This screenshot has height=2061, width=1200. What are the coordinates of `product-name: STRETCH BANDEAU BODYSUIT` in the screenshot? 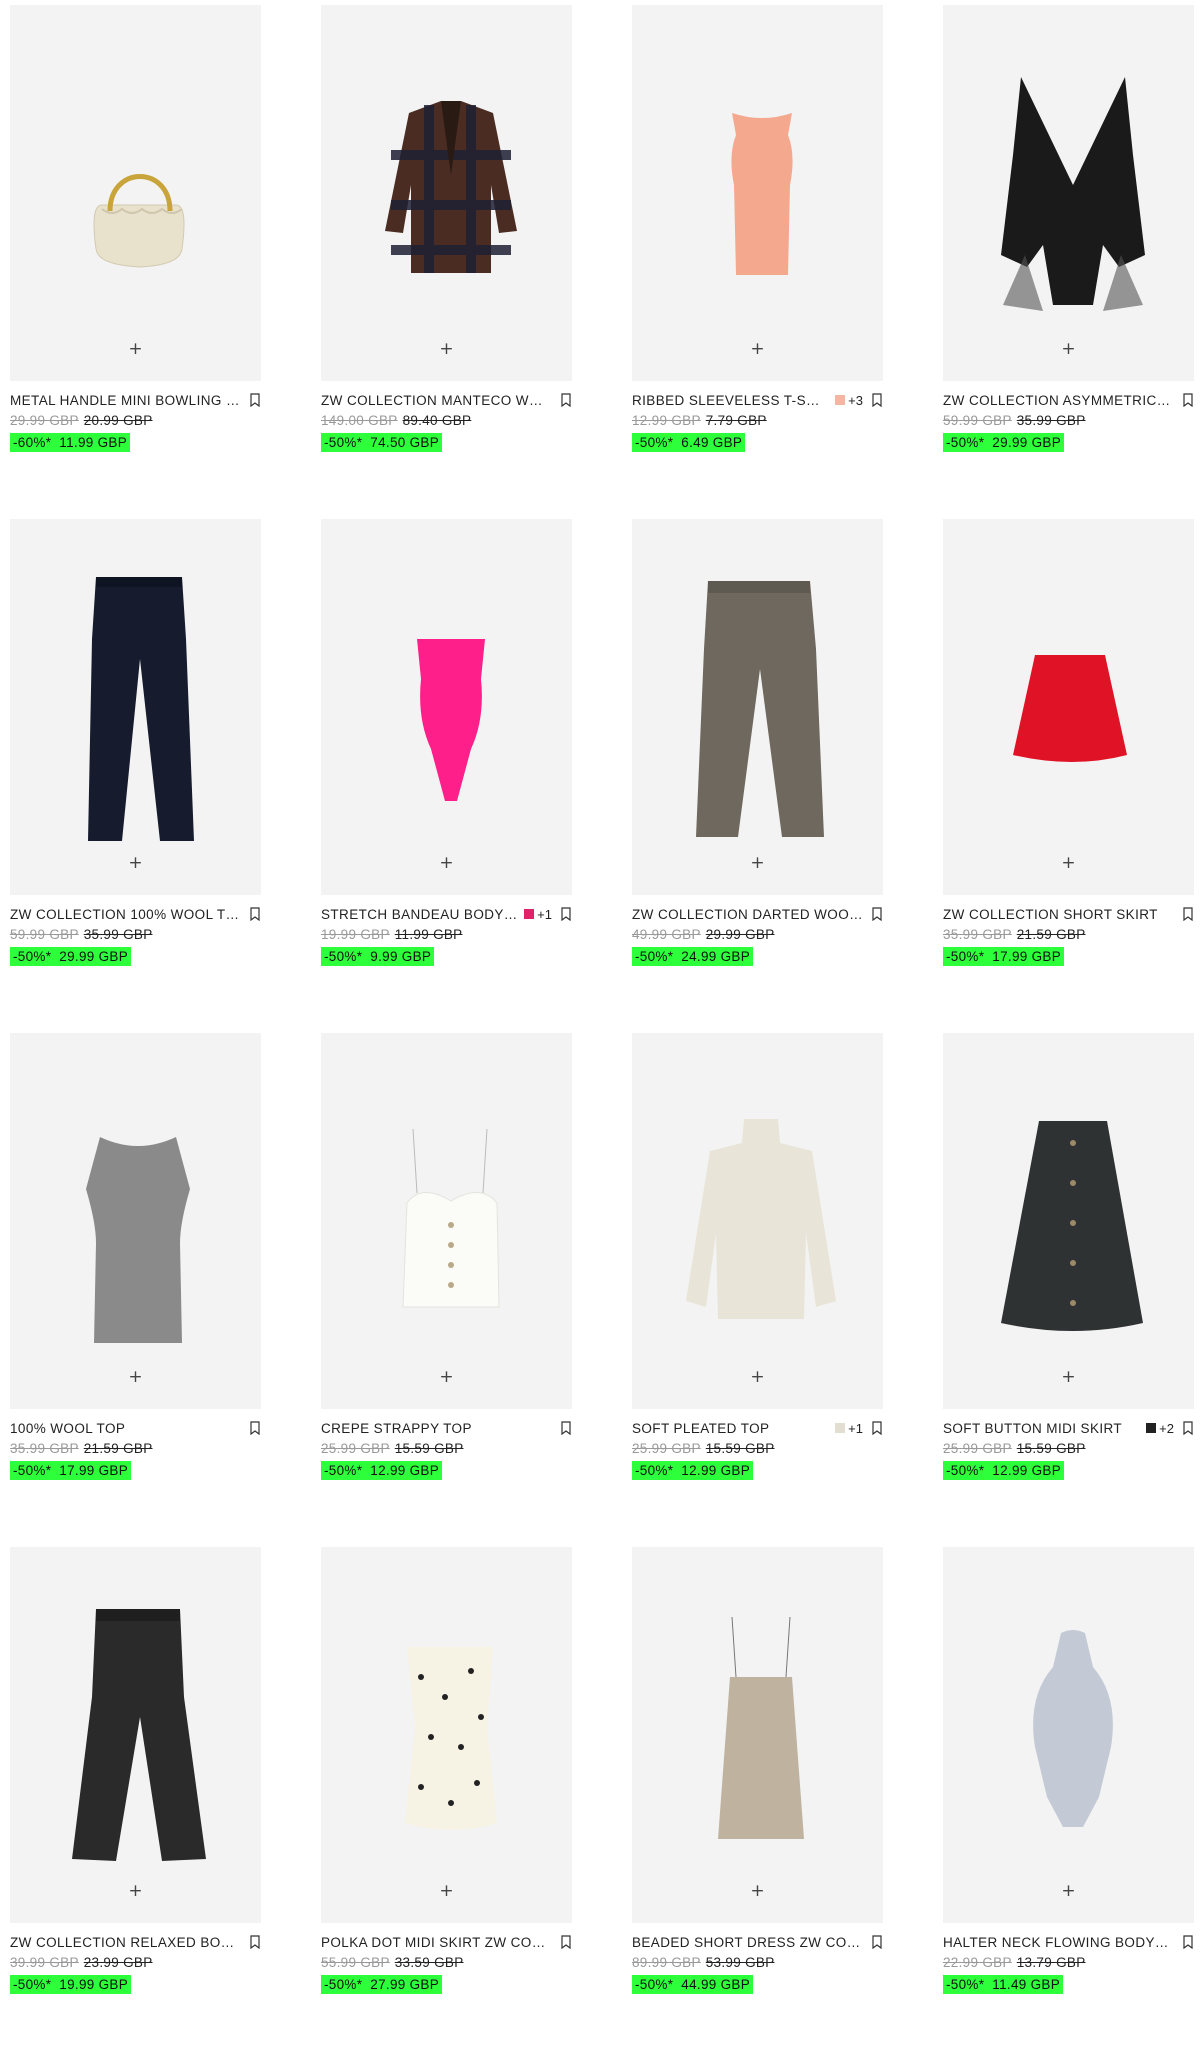 It's located at (419, 914).